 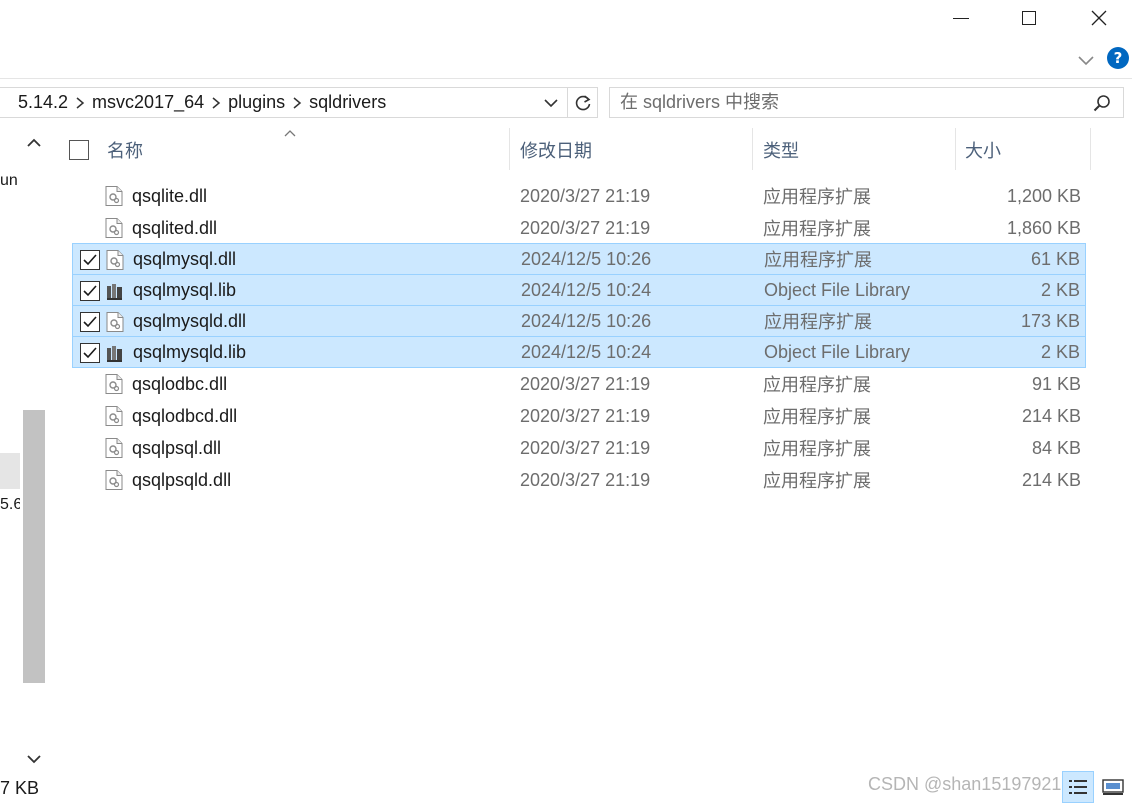 I want to click on scroll-up-button, so click(x=34, y=143).